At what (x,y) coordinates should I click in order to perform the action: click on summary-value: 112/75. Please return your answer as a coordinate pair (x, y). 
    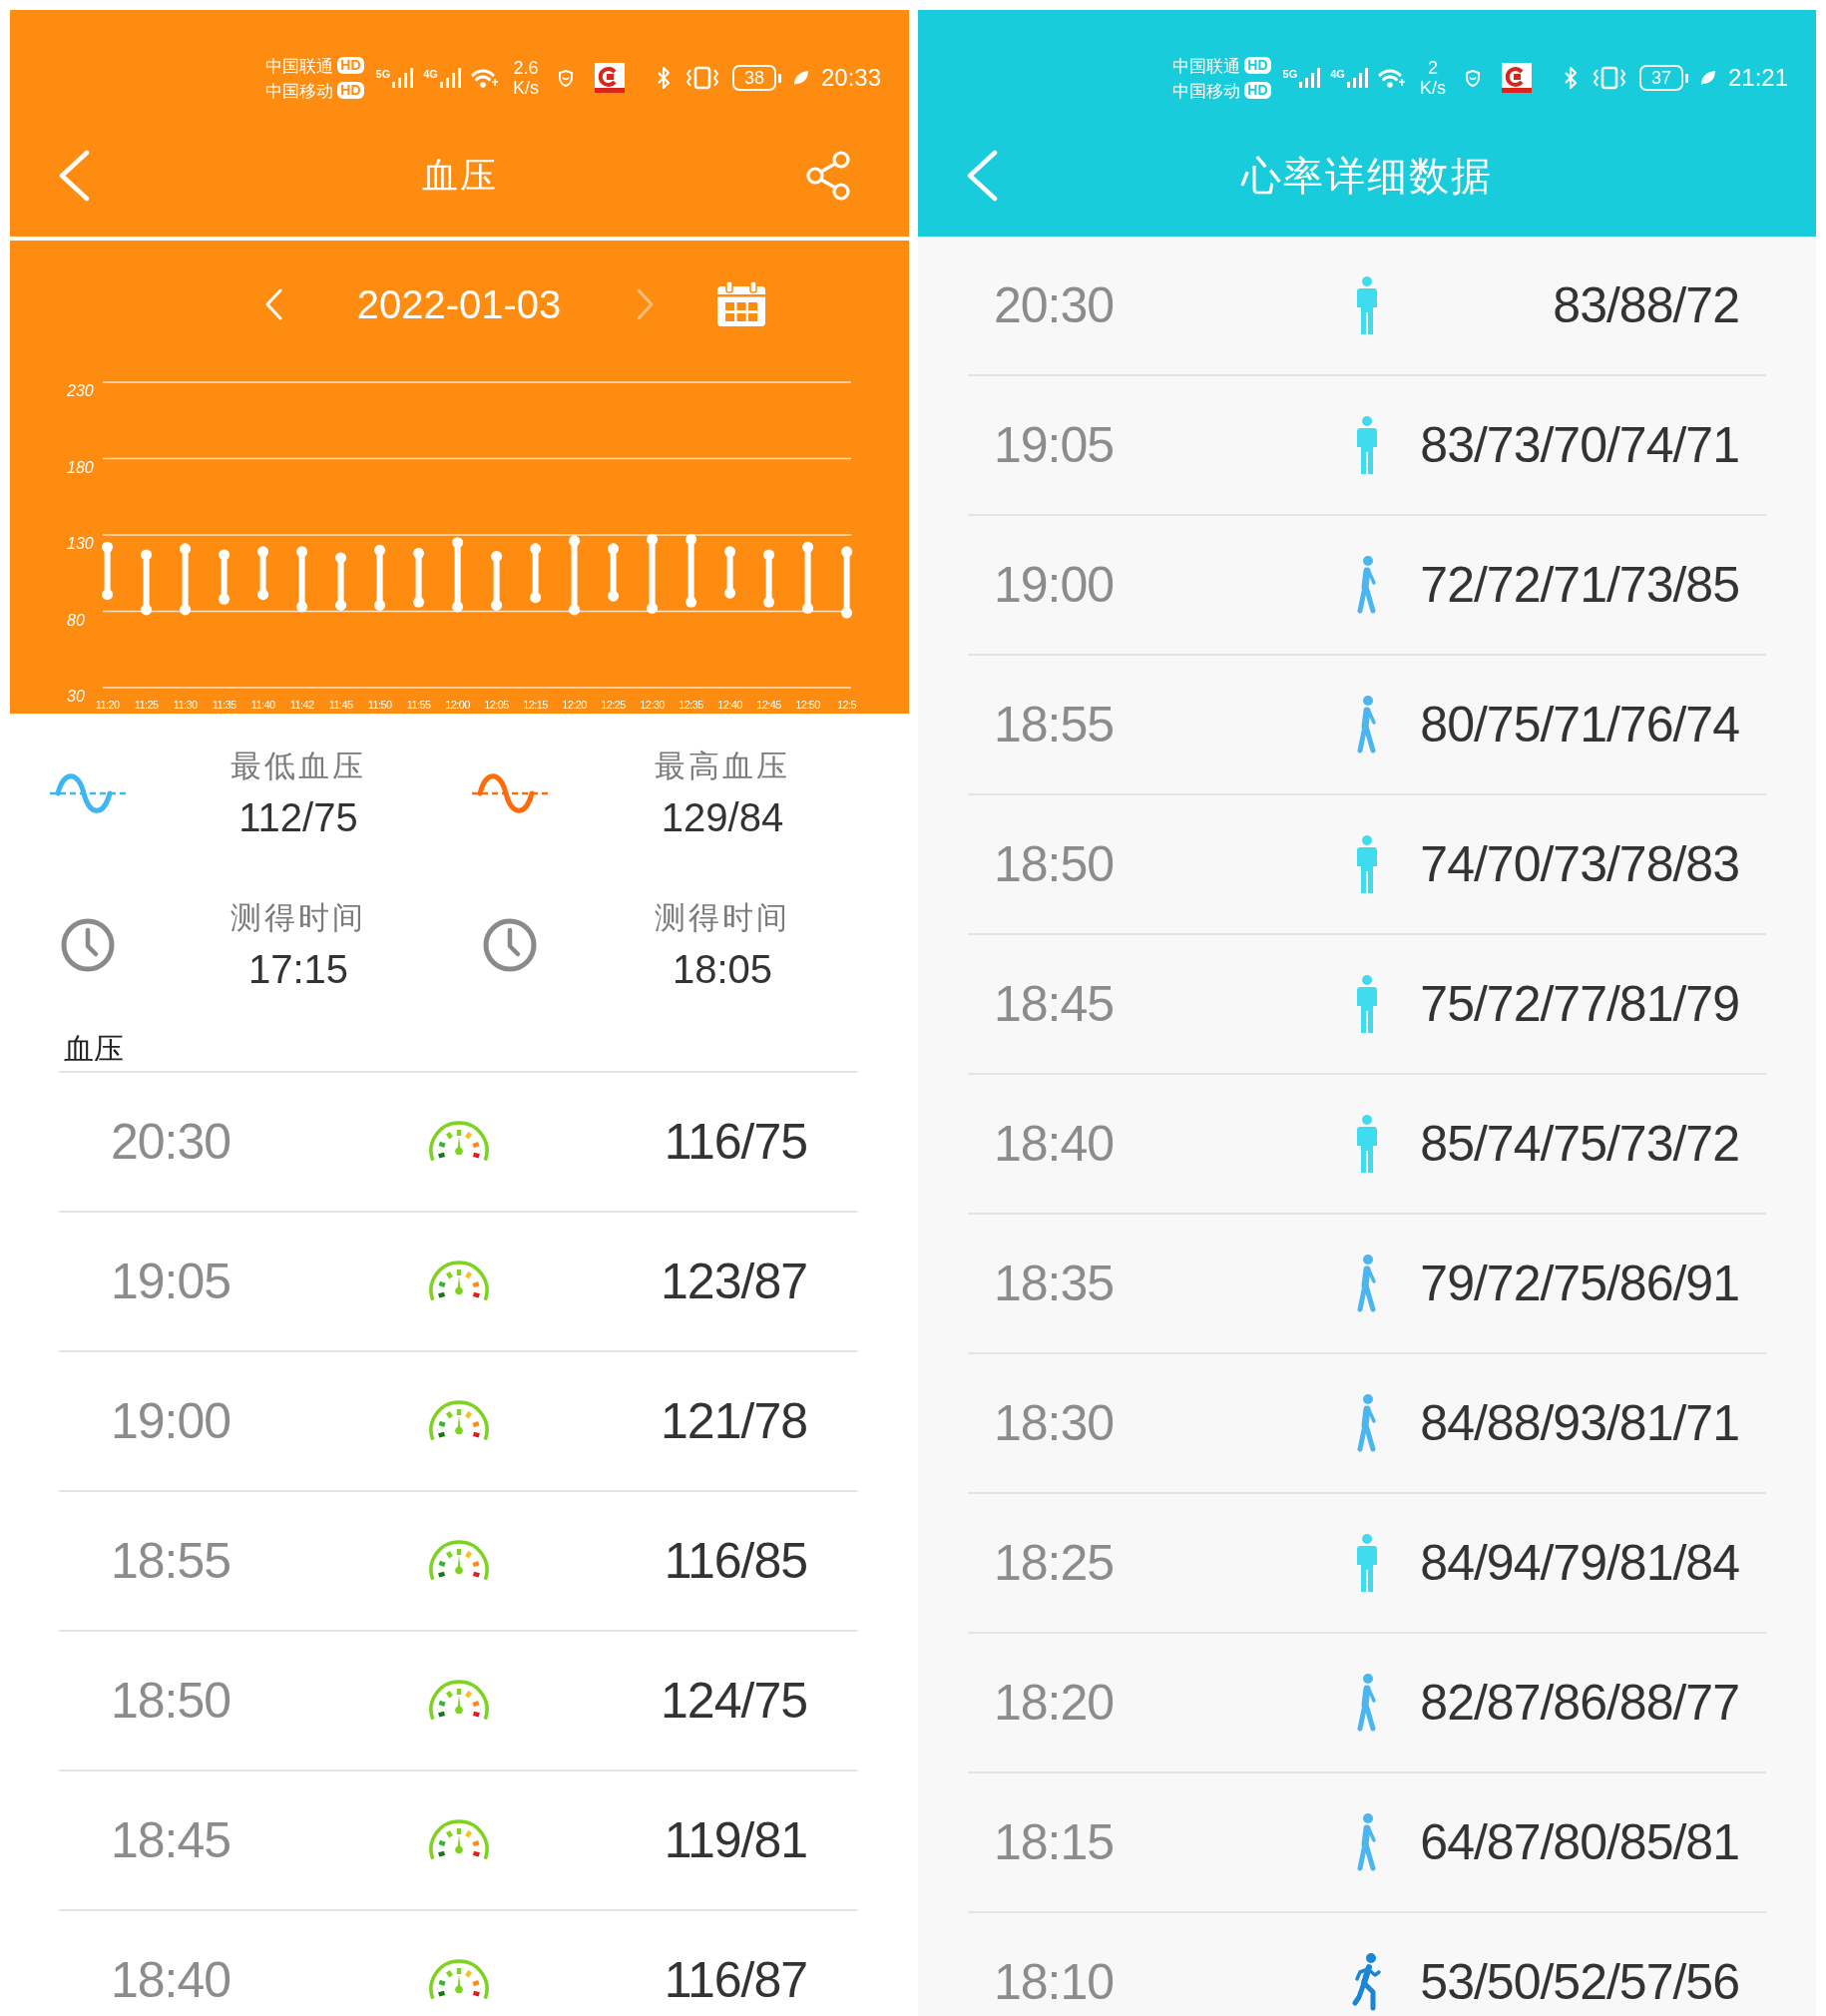
    Looking at the image, I should click on (298, 817).